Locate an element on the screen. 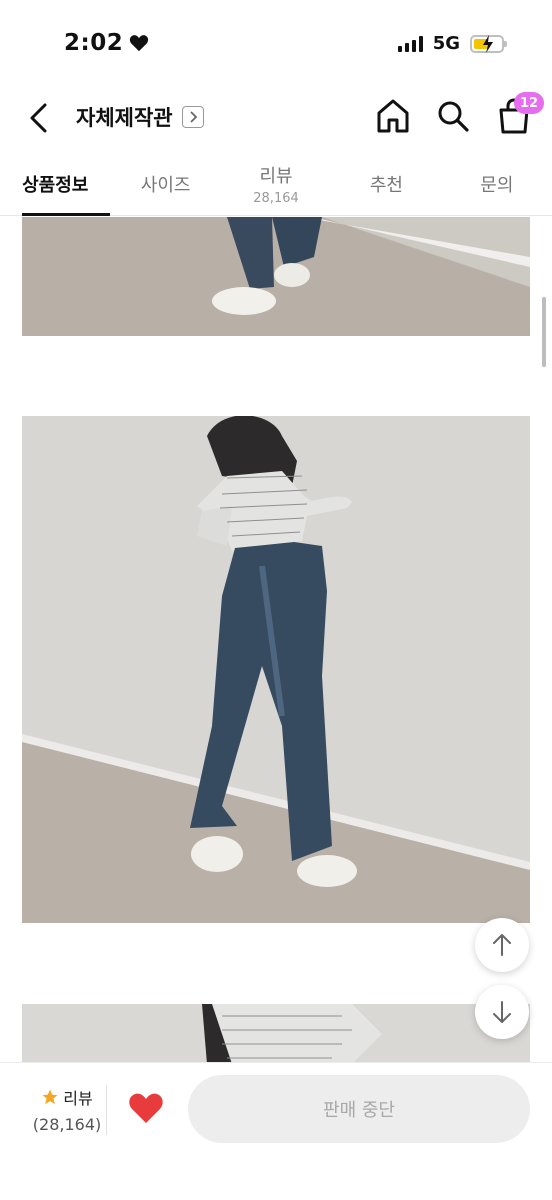  arrow-up-icon is located at coordinates (502, 945).